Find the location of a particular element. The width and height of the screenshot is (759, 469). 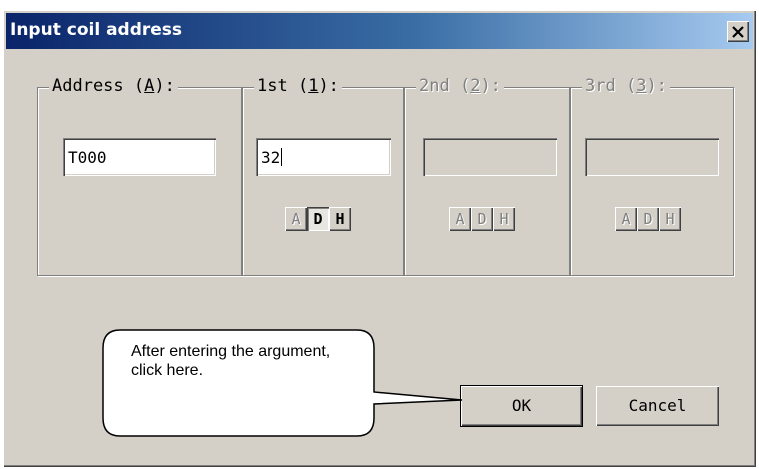

cancel-button: Cancel is located at coordinates (657, 406).